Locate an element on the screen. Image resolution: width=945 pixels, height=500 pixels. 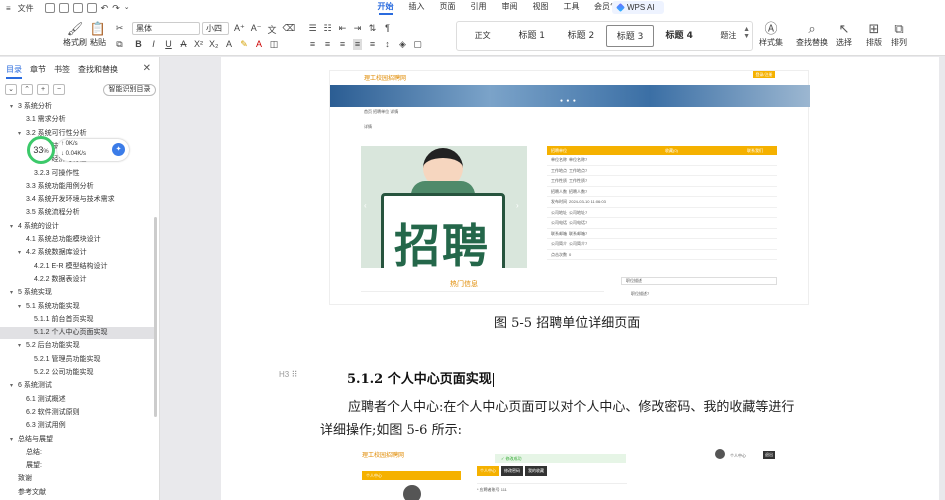
toc-item: 4.2.2 数据表设计 is located at coordinates (78, 280).